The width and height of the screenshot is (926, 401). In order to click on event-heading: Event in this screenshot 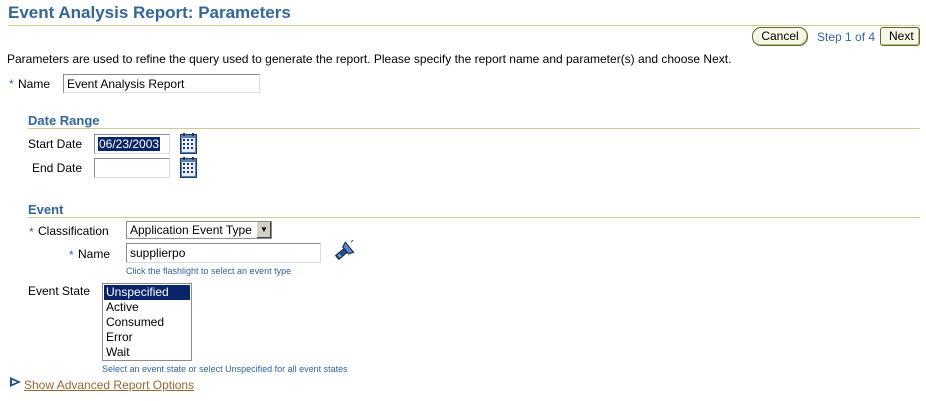, I will do `click(46, 209)`.